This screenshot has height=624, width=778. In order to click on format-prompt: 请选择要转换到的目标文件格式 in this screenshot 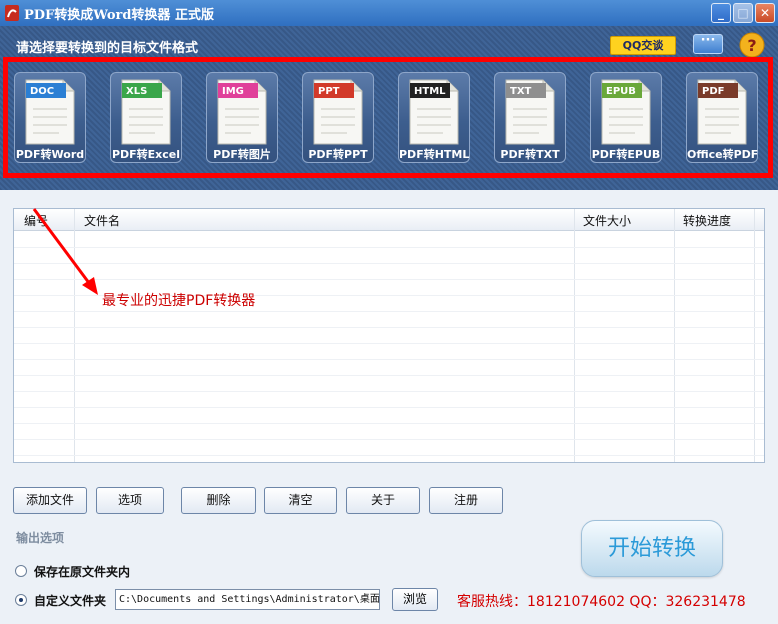, I will do `click(107, 48)`.